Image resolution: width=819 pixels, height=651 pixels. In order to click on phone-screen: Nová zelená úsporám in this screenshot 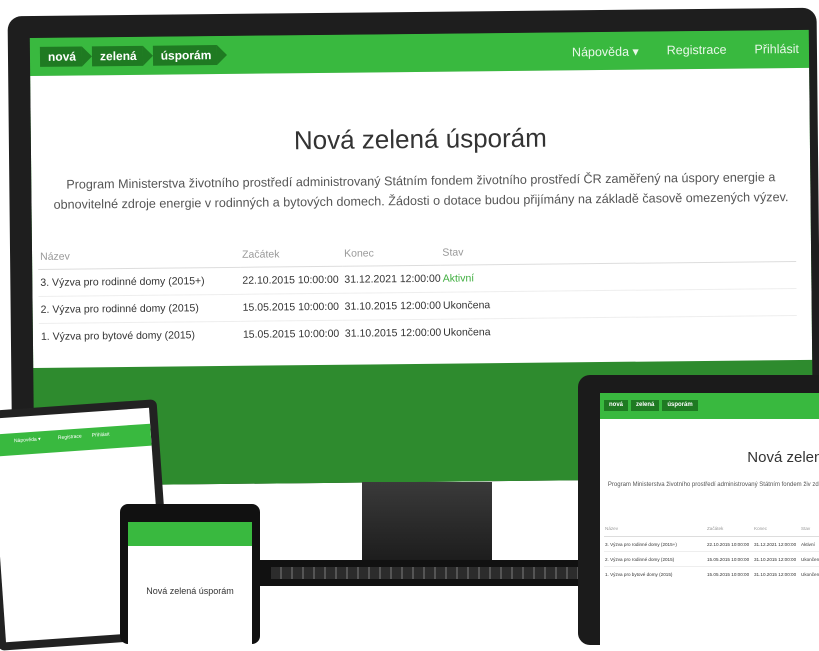, I will do `click(190, 583)`.